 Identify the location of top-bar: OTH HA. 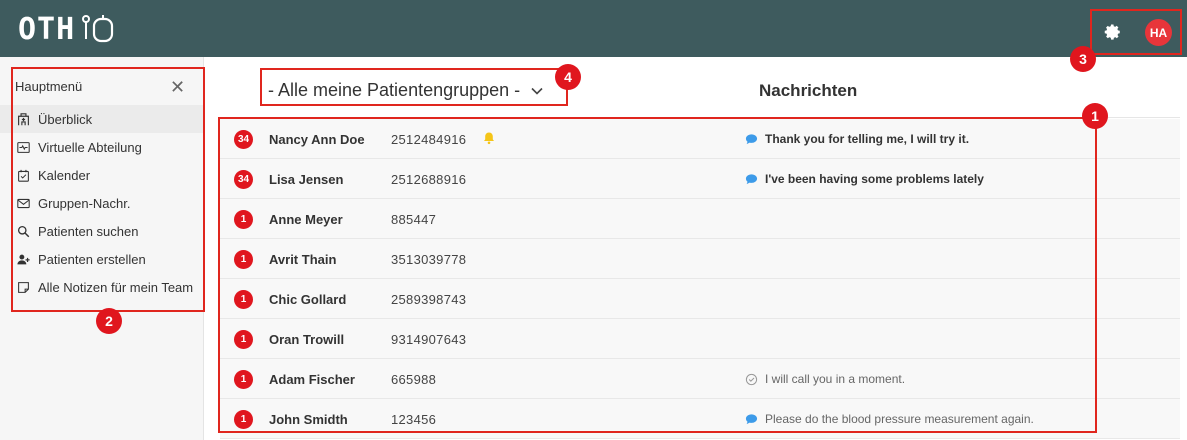
(593, 28).